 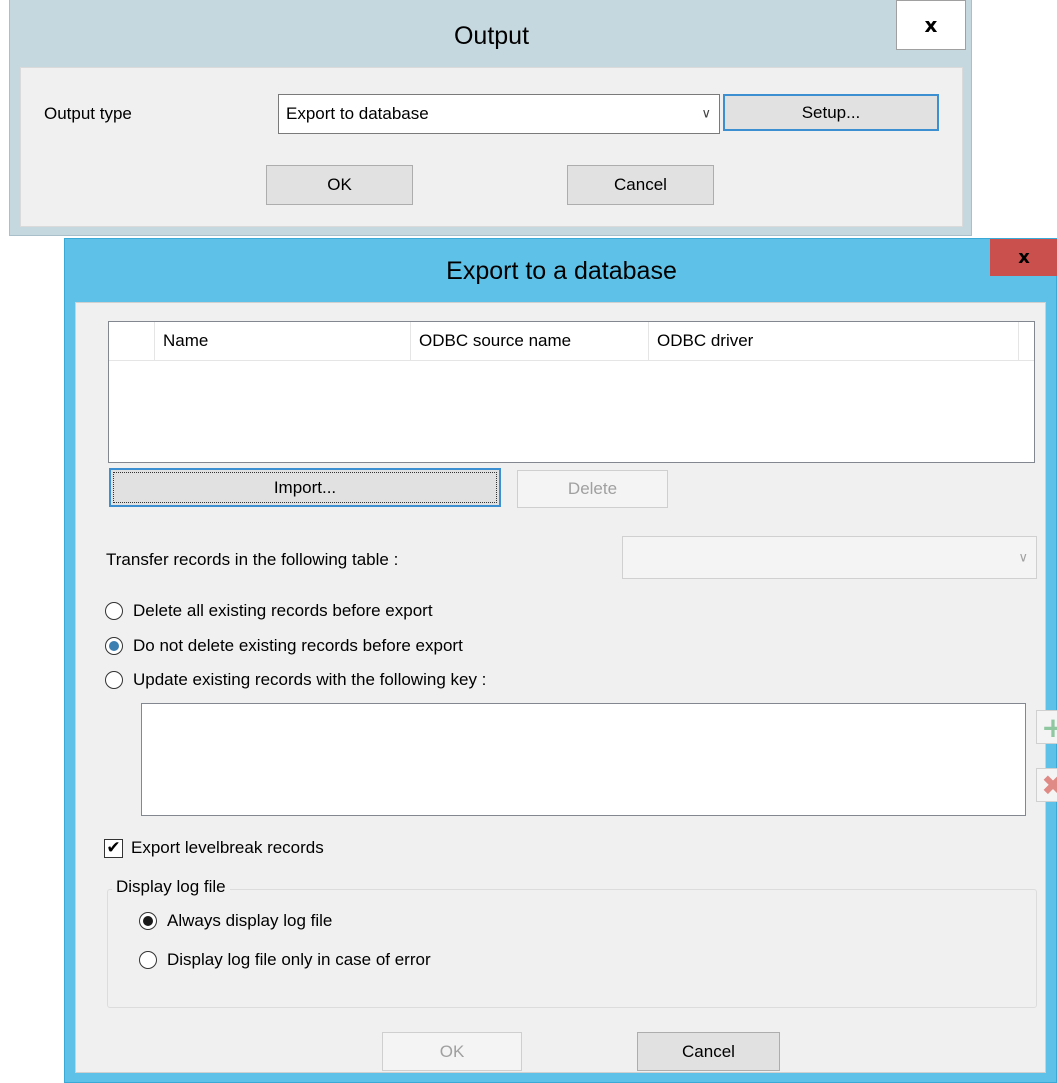 I want to click on export-close-button: x, so click(x=1023, y=257).